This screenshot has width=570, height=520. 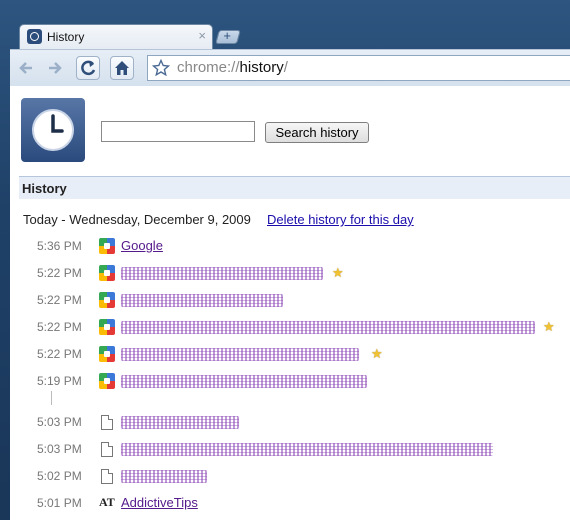 I want to click on toolbar: chrome://history/, so click(x=290, y=67).